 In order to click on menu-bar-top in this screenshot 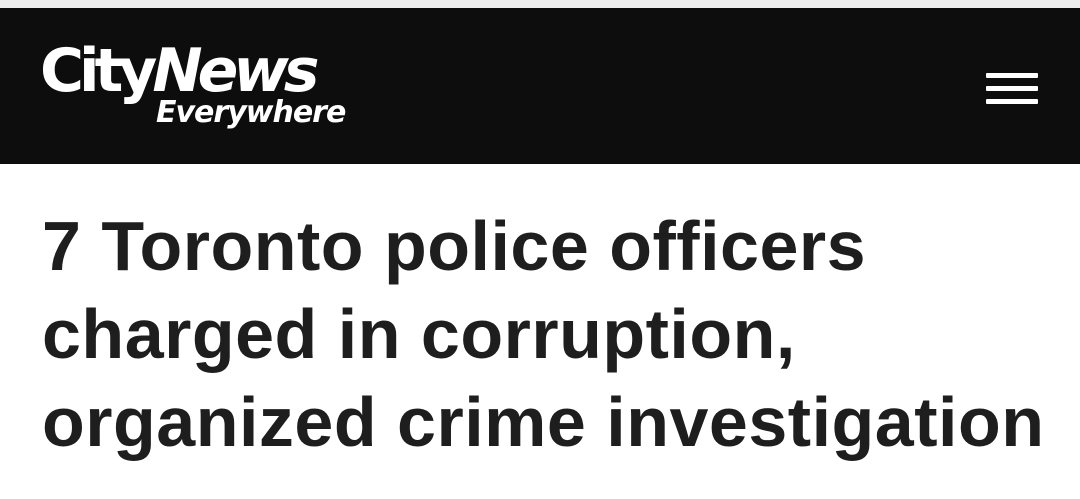, I will do `click(1012, 75)`.